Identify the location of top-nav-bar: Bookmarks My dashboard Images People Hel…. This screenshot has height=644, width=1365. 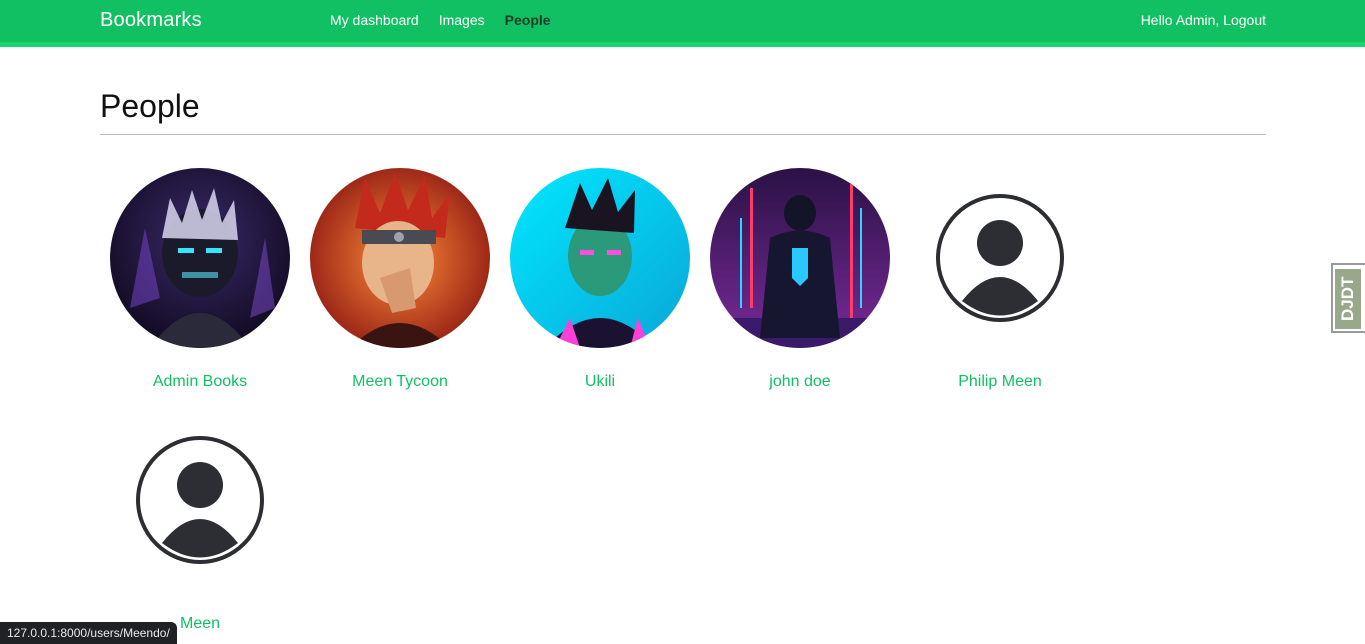
(682, 23).